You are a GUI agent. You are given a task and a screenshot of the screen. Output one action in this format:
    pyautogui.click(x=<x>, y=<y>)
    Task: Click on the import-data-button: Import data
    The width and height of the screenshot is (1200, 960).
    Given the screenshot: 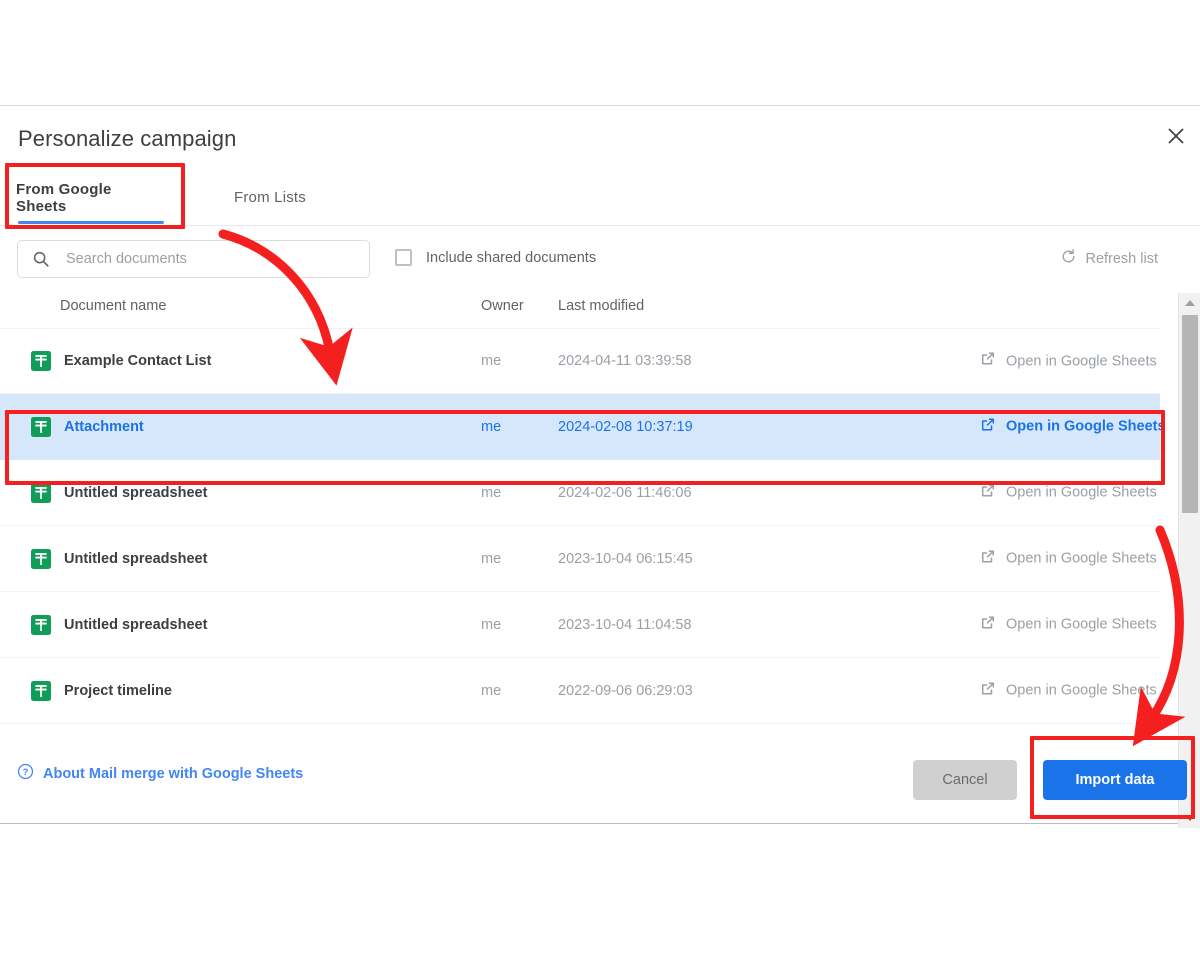 What is the action you would take?
    pyautogui.click(x=1115, y=780)
    